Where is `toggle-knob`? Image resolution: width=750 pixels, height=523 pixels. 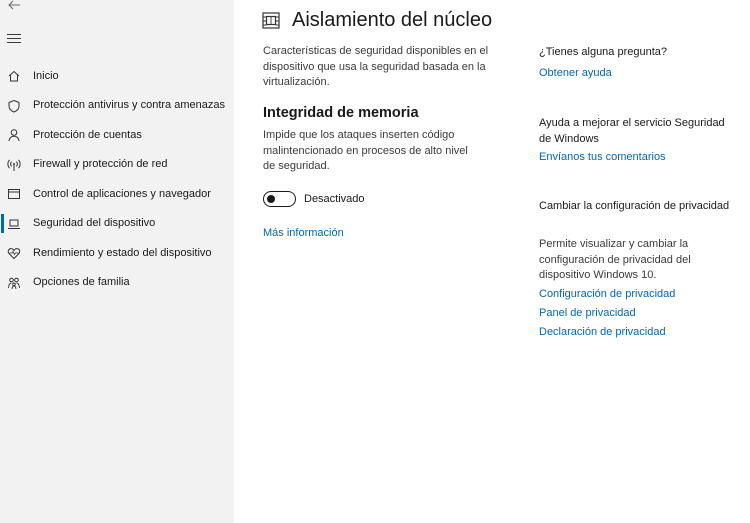
toggle-knob is located at coordinates (271, 198).